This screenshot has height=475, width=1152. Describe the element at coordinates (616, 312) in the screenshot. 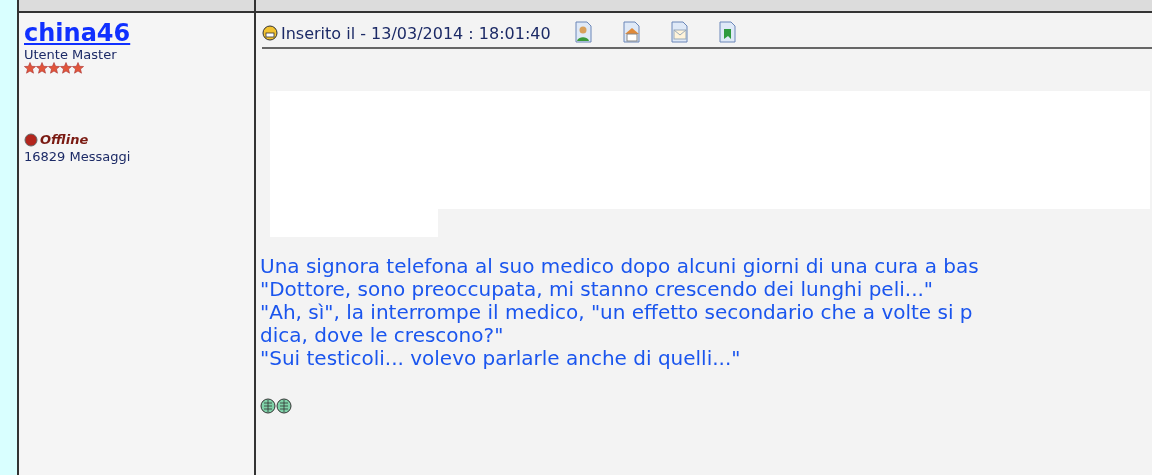

I see `message-line: "Ah, sì", la interrompe il medico, "un effetto secondario che a volte si p` at that location.